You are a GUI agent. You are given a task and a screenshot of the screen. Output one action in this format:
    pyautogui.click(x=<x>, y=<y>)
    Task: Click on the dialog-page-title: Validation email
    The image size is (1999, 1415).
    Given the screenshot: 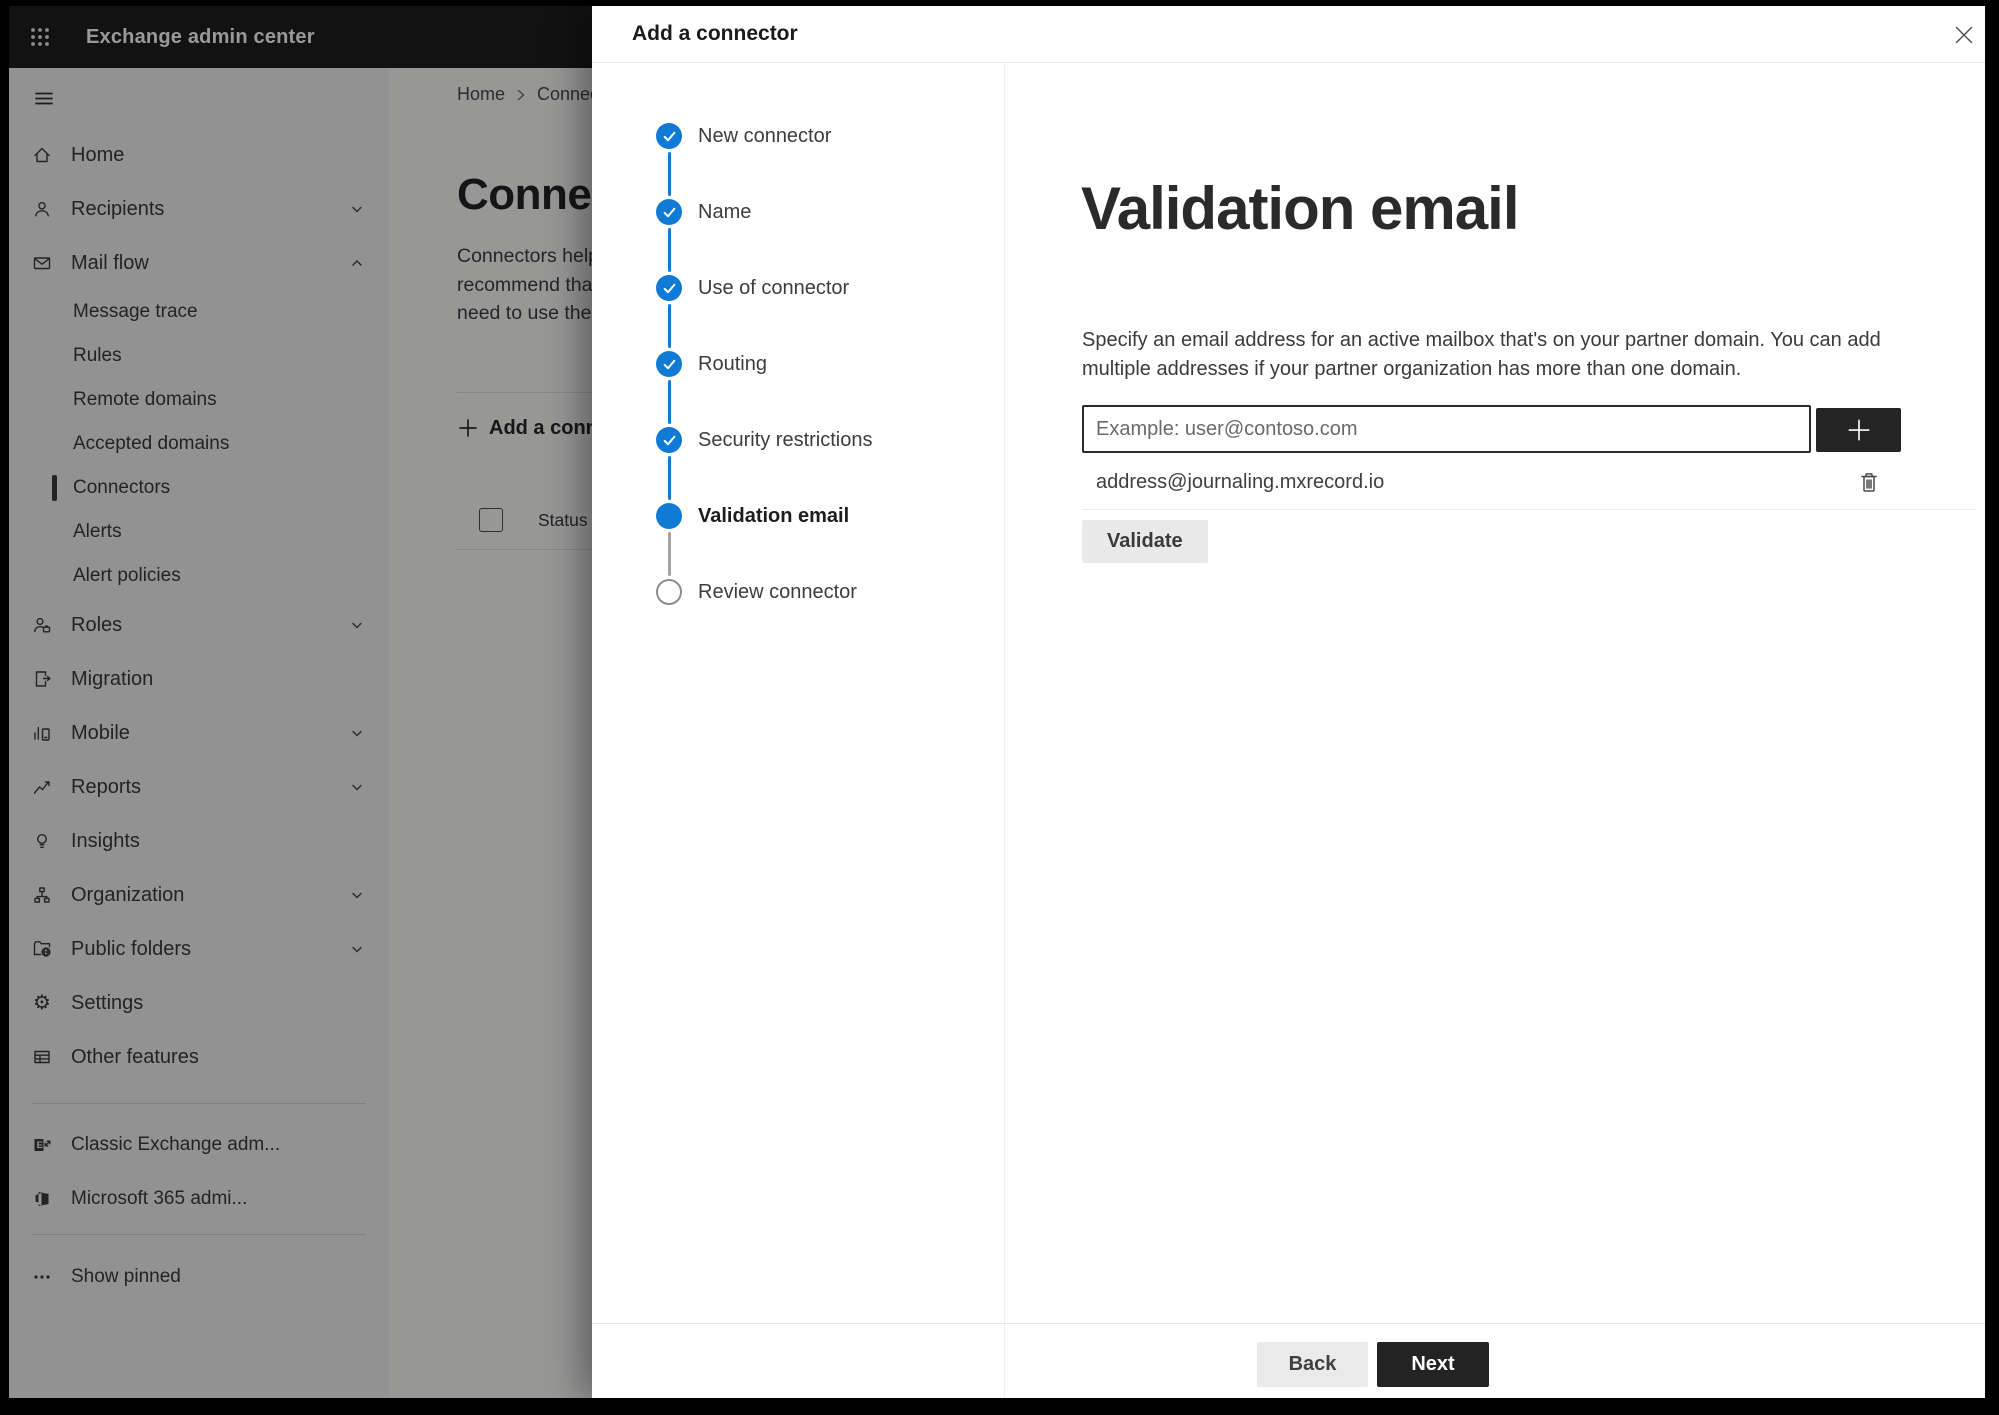 What is the action you would take?
    pyautogui.click(x=1300, y=208)
    